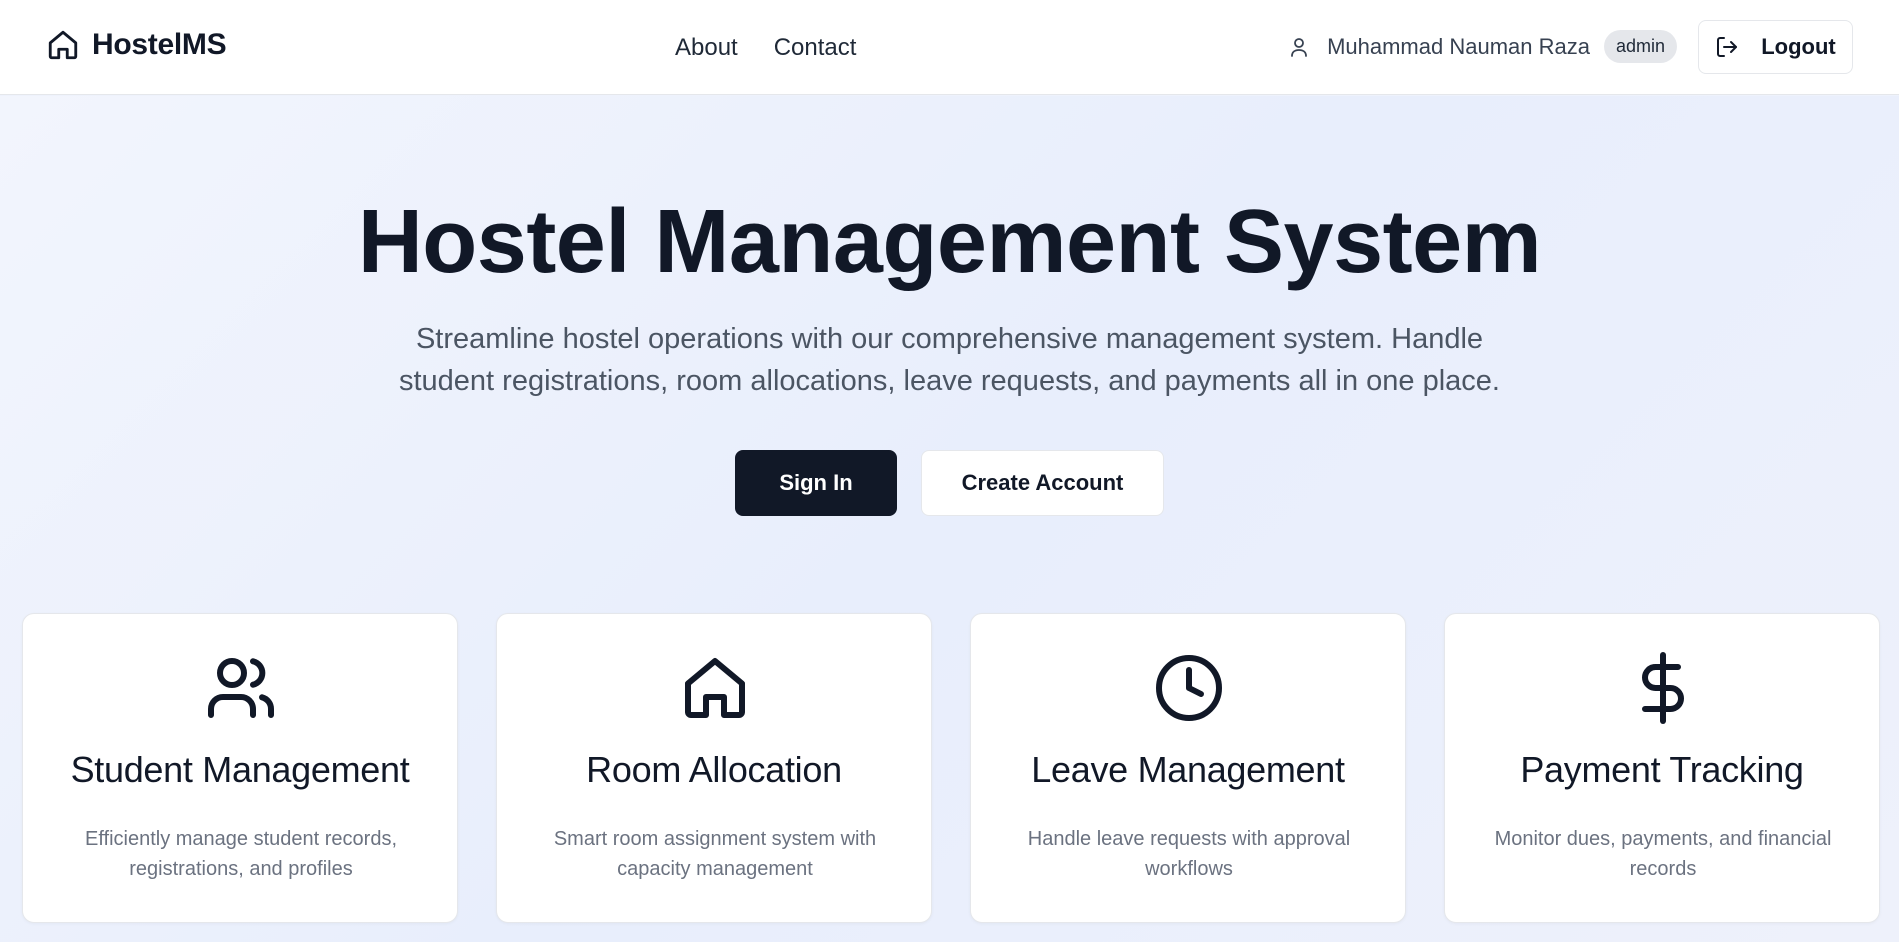  What do you see at coordinates (1042, 483) in the screenshot?
I see `create-account-button: Create Account` at bounding box center [1042, 483].